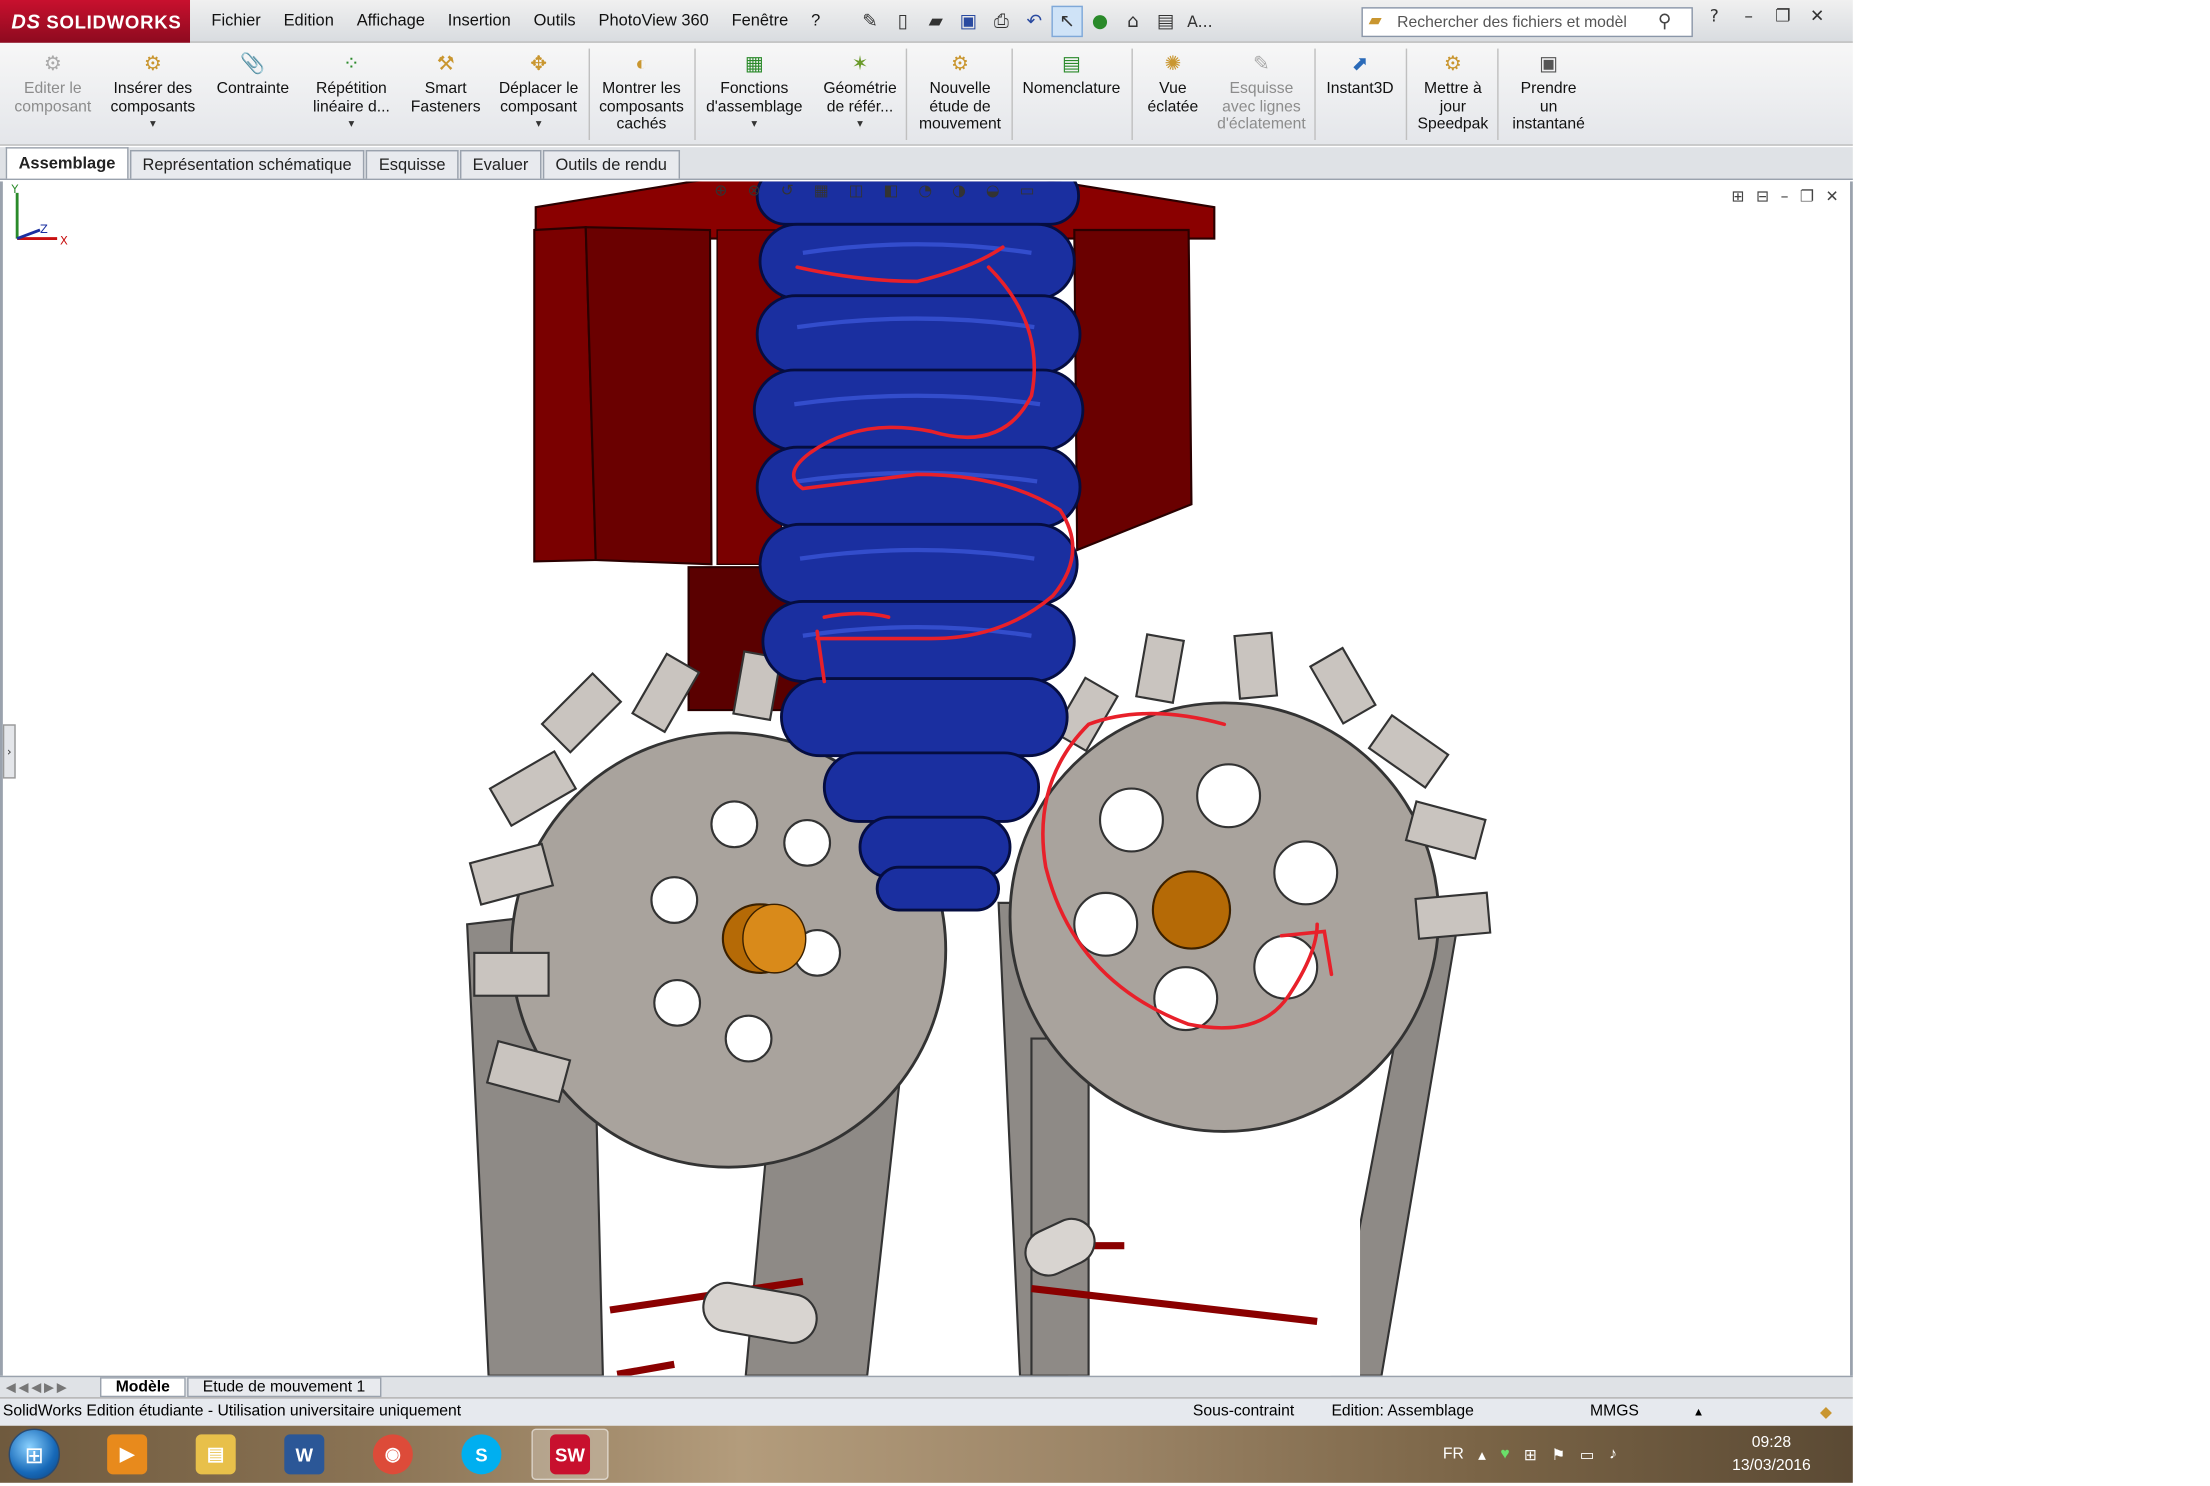  I want to click on smart-fasteners-icon: ⚒, so click(445, 62).